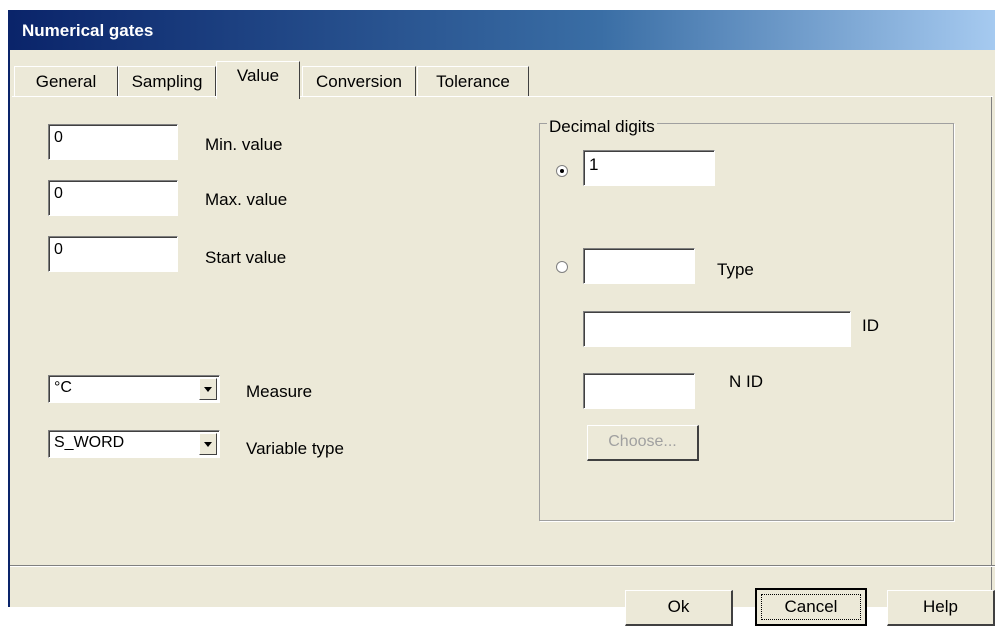 This screenshot has height=626, width=995. I want to click on footer-separator-highlight, so click(502, 566).